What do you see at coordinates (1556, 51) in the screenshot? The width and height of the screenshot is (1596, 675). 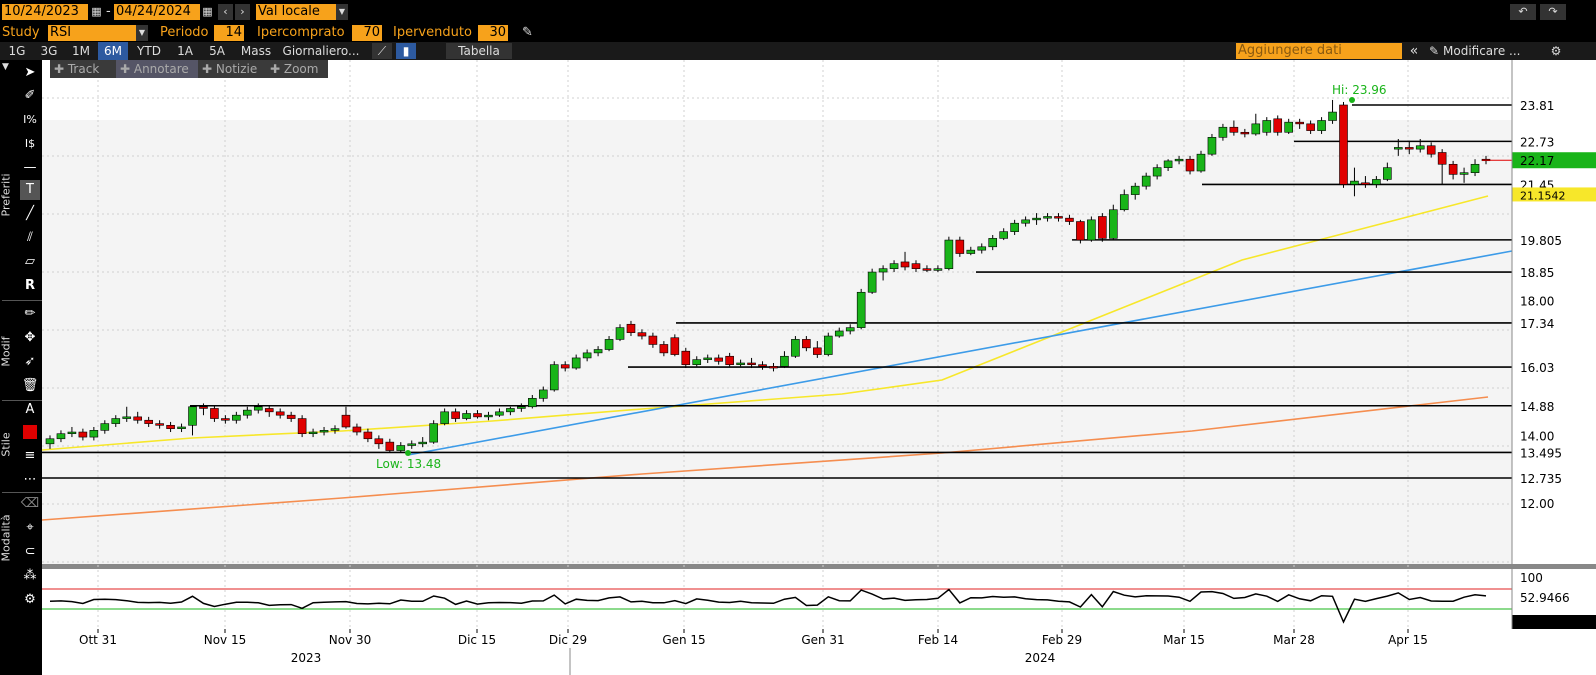 I see `settings-icon: ⚙` at bounding box center [1556, 51].